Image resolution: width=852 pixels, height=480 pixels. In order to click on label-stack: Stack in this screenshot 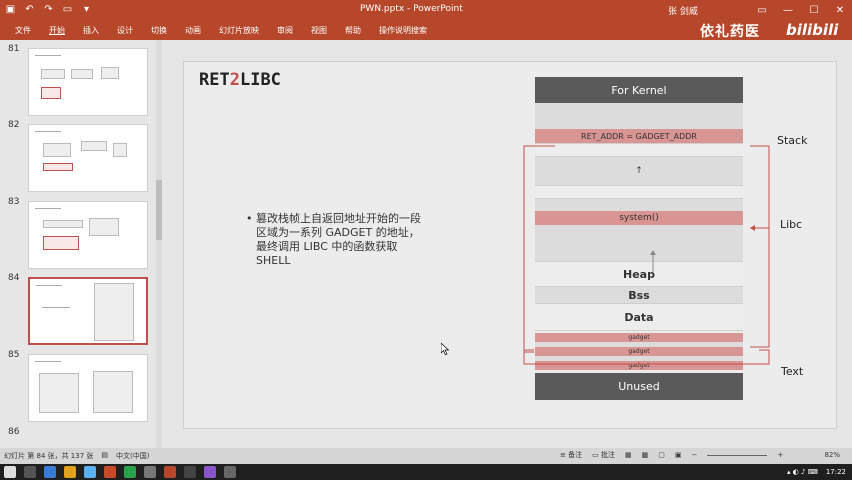, I will do `click(792, 140)`.